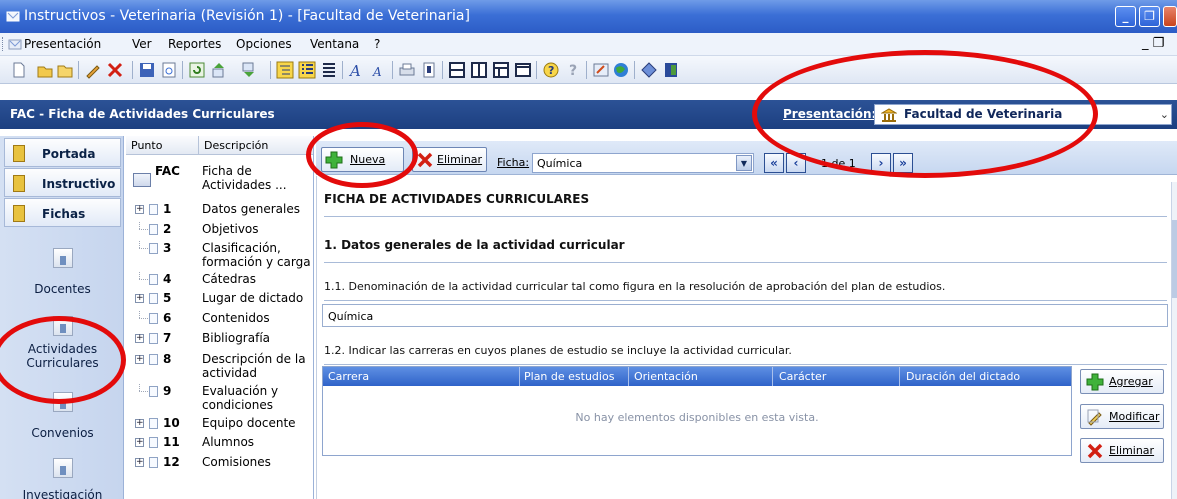  What do you see at coordinates (1174, 259) in the screenshot?
I see `scrollbar-thumb` at bounding box center [1174, 259].